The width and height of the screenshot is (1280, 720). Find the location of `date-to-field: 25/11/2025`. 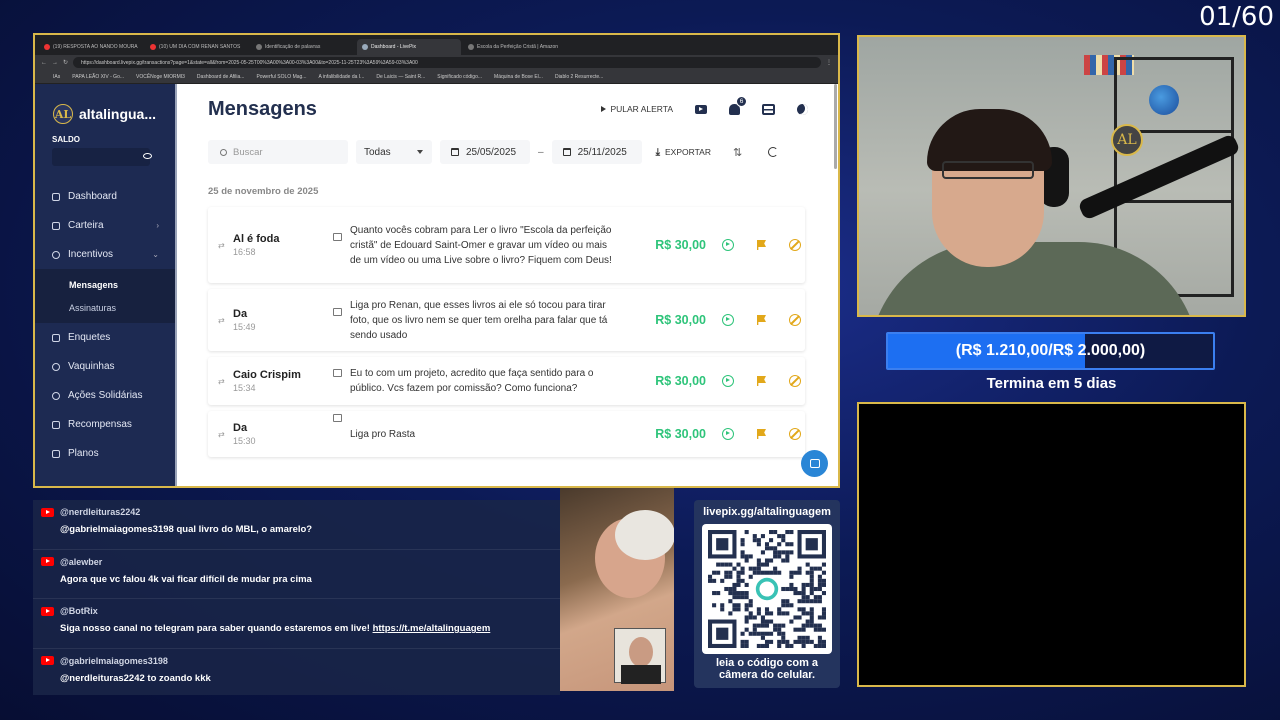

date-to-field: 25/11/2025 is located at coordinates (596, 152).